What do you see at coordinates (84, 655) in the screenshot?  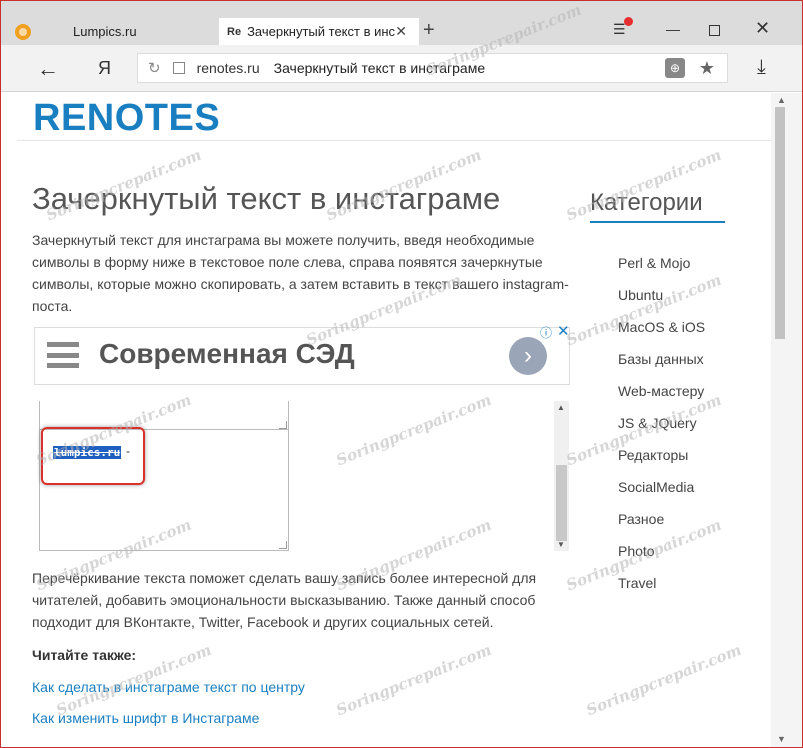 I see `read-also-heading: Читайте также:` at bounding box center [84, 655].